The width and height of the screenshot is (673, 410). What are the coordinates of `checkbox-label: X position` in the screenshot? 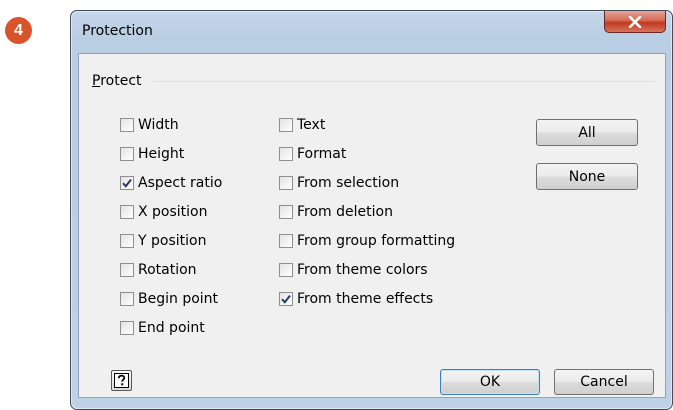 It's located at (173, 212).